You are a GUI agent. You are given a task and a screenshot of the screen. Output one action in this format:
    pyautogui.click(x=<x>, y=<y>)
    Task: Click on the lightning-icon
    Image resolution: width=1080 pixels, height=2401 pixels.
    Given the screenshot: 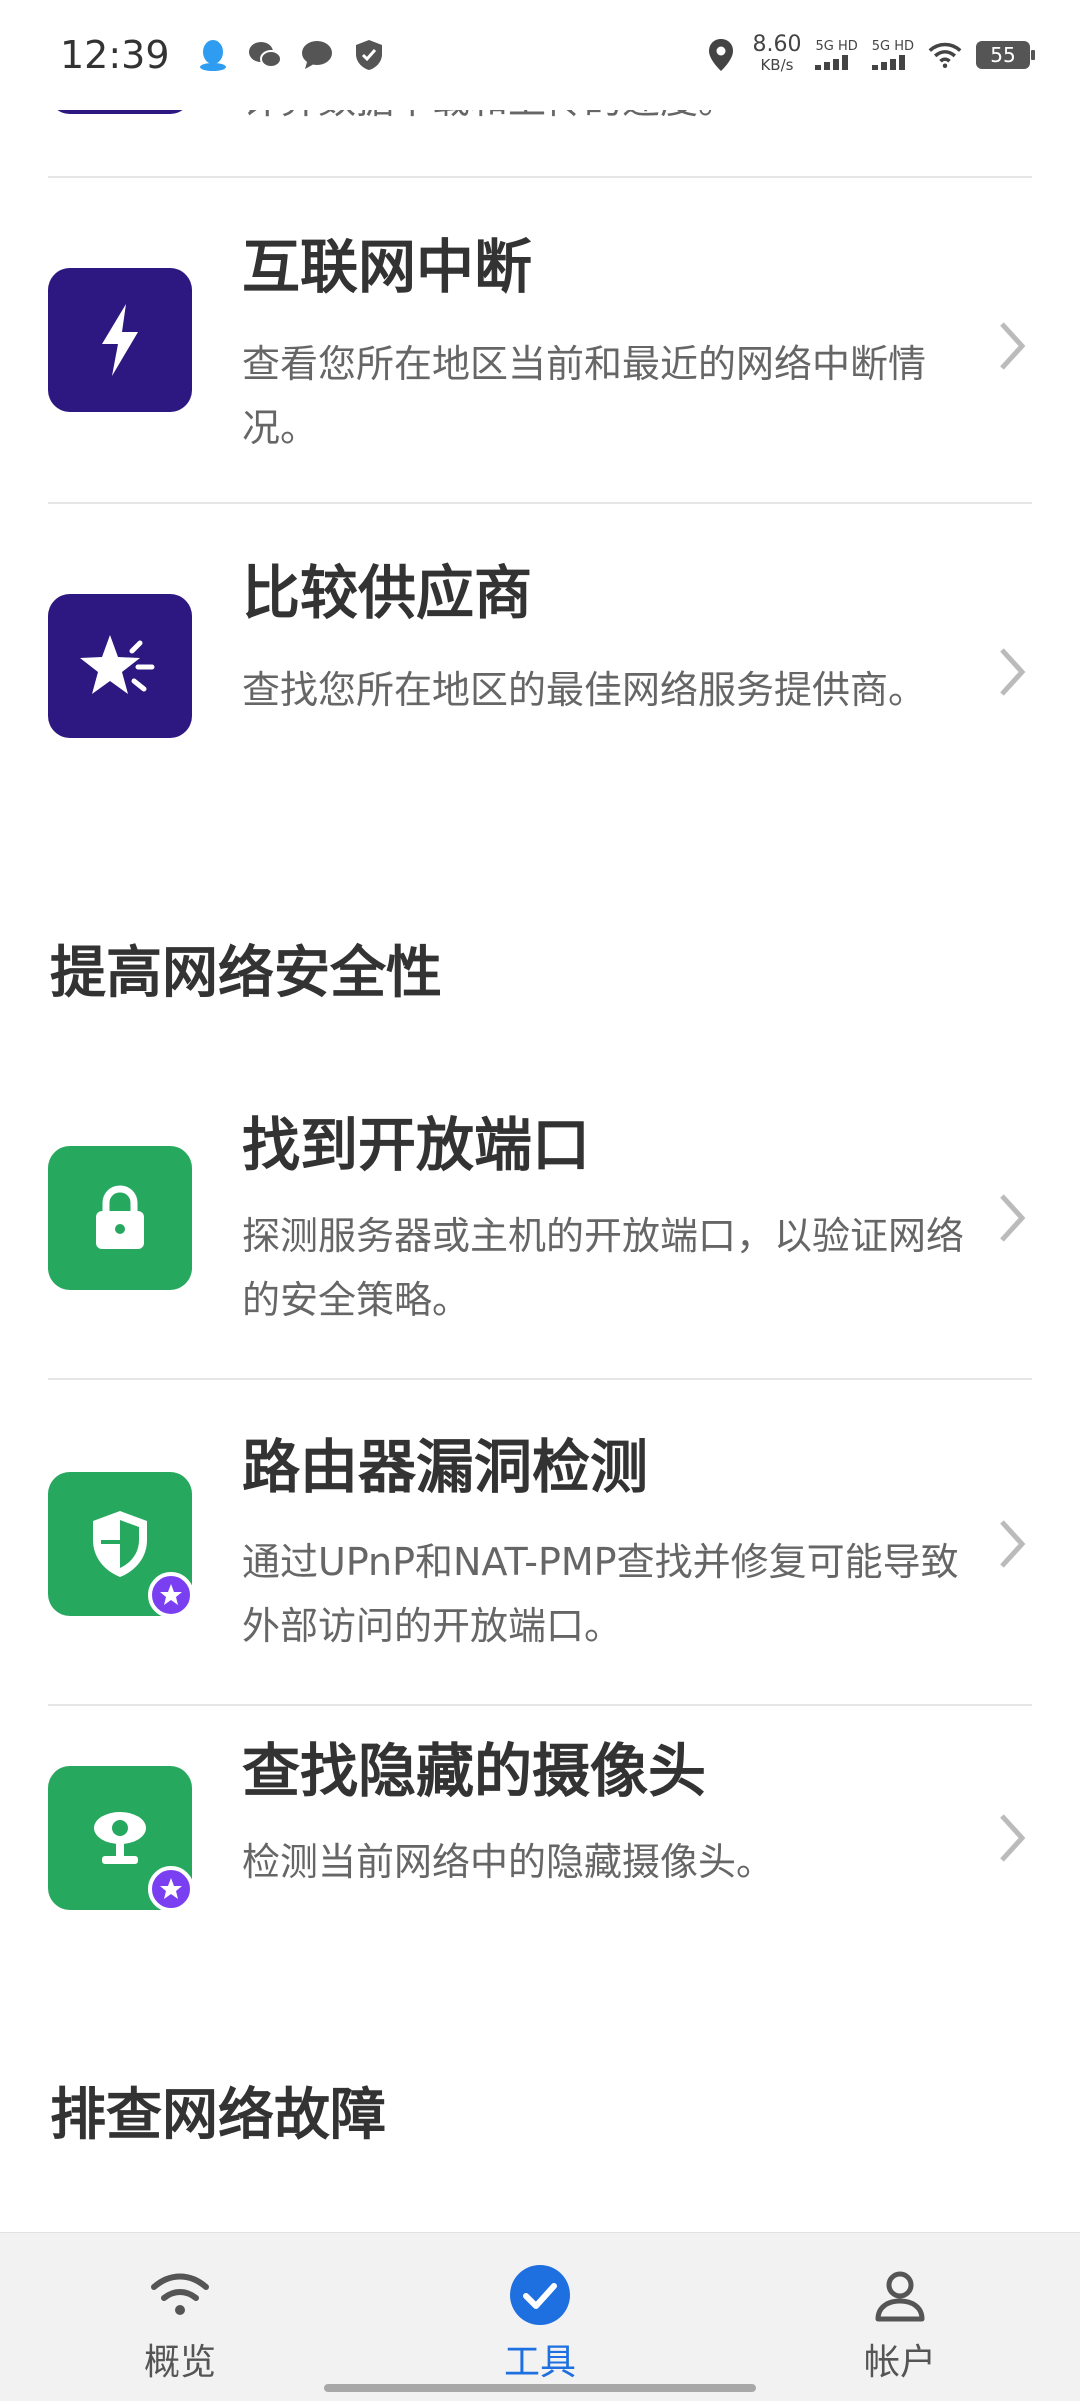 What is the action you would take?
    pyautogui.click(x=120, y=340)
    